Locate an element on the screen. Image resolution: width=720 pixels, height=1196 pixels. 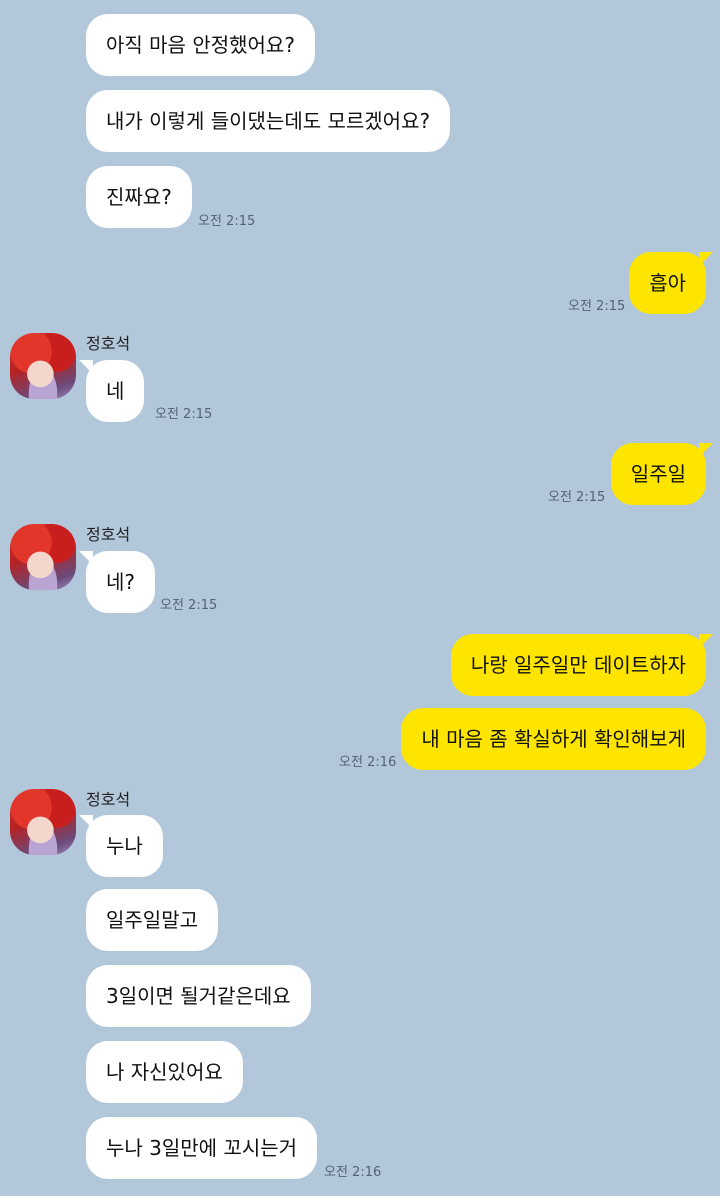
incoming-message: 진짜요? is located at coordinates (139, 197).